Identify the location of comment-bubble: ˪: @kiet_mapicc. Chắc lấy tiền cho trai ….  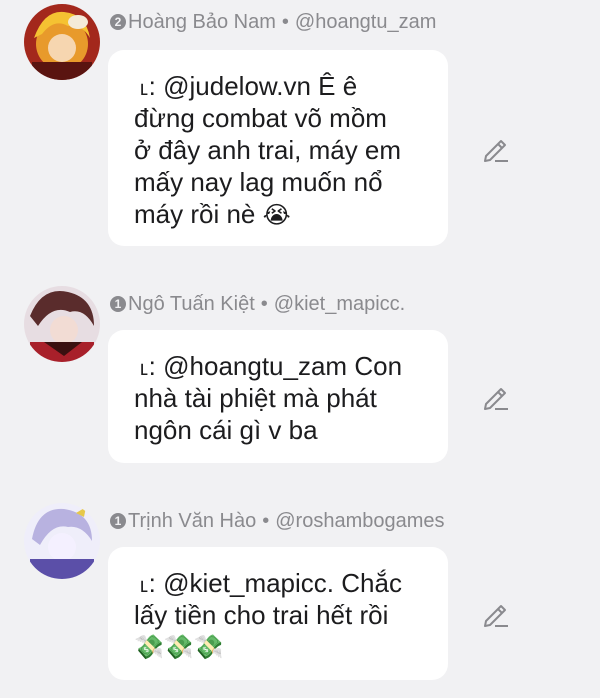
(278, 613).